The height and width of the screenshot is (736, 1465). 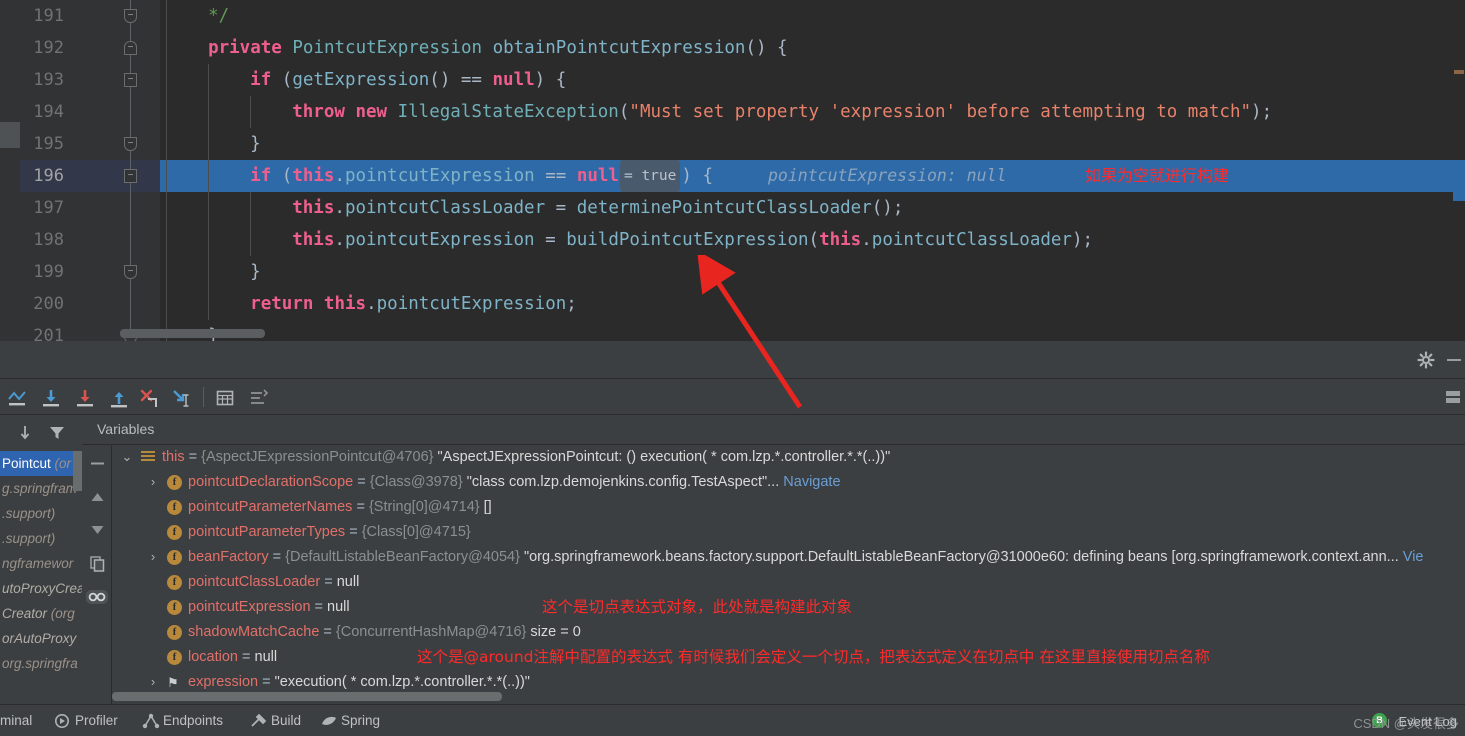 I want to click on copy-icon, so click(x=97, y=563).